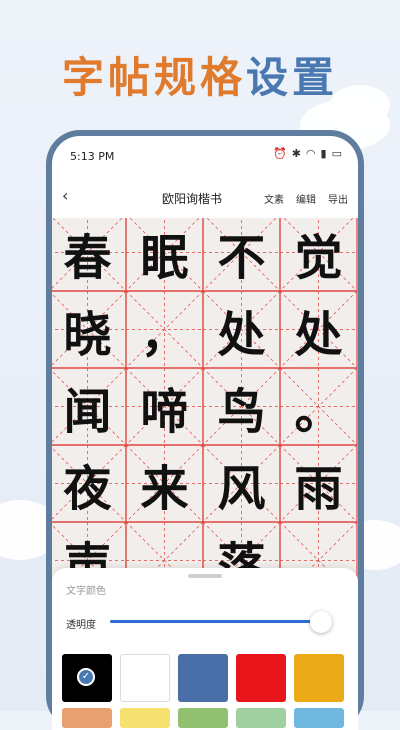 Image resolution: width=400 pixels, height=730 pixels. Describe the element at coordinates (92, 156) in the screenshot. I see `status-time: 5:13 PM` at that location.